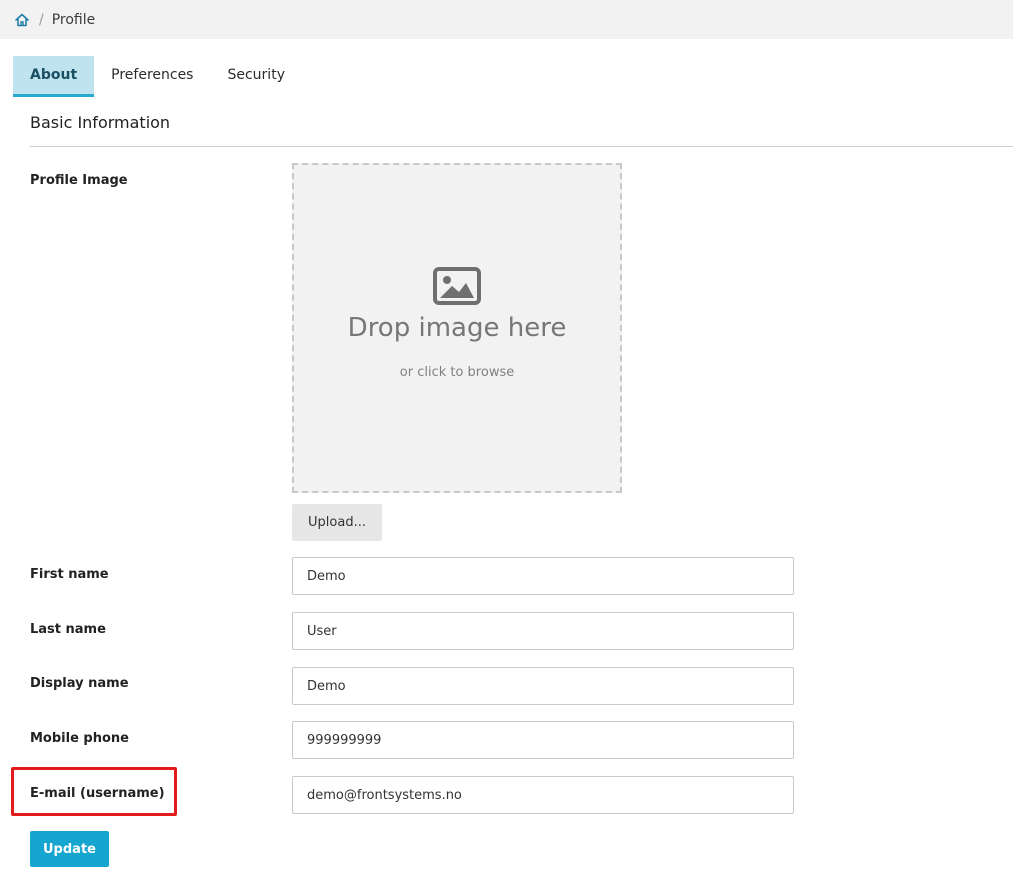  I want to click on section-divider, so click(521, 146).